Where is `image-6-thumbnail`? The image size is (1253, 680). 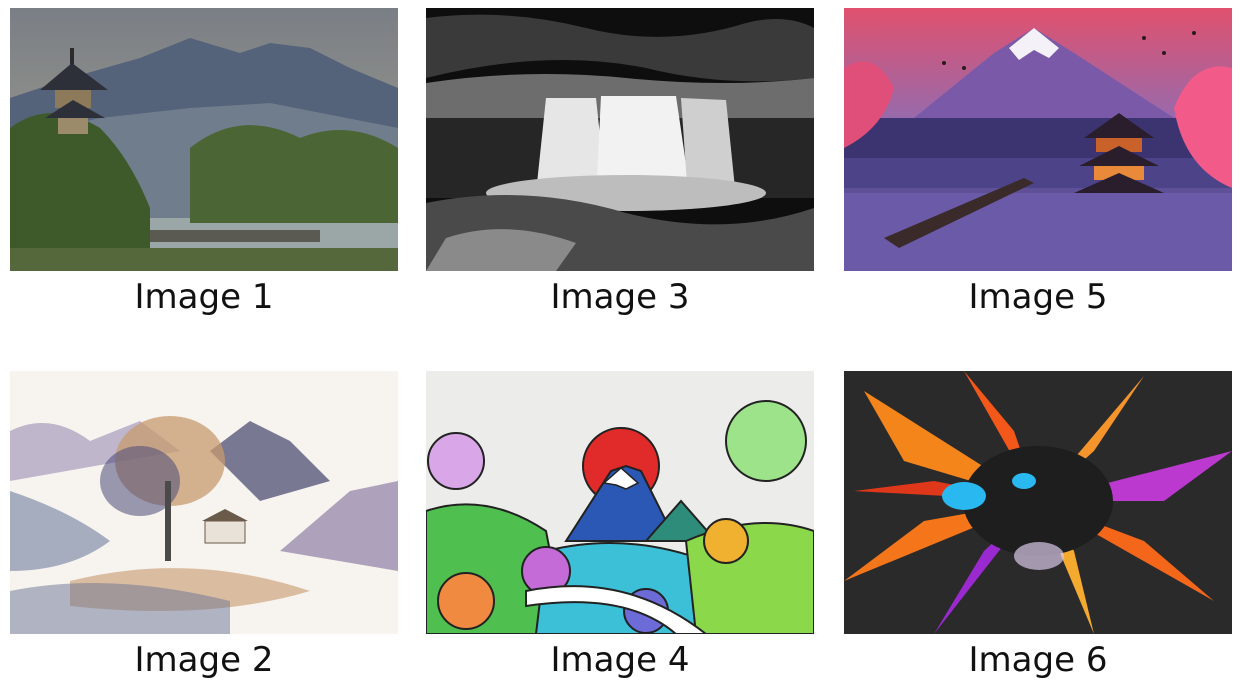 image-6-thumbnail is located at coordinates (1038, 502).